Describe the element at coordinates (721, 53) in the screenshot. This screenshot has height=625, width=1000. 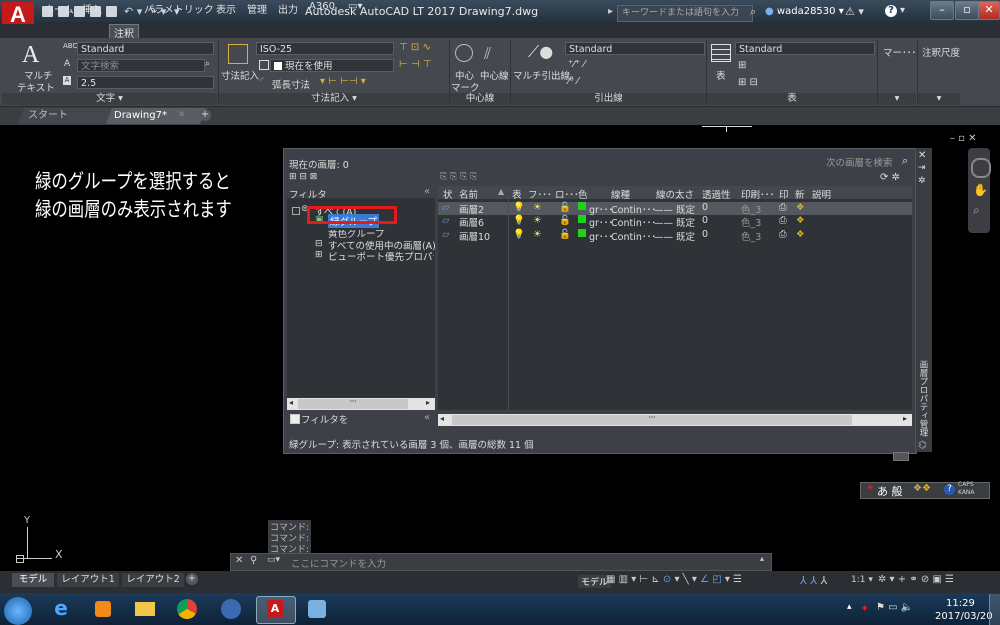
I see `table-icon` at that location.